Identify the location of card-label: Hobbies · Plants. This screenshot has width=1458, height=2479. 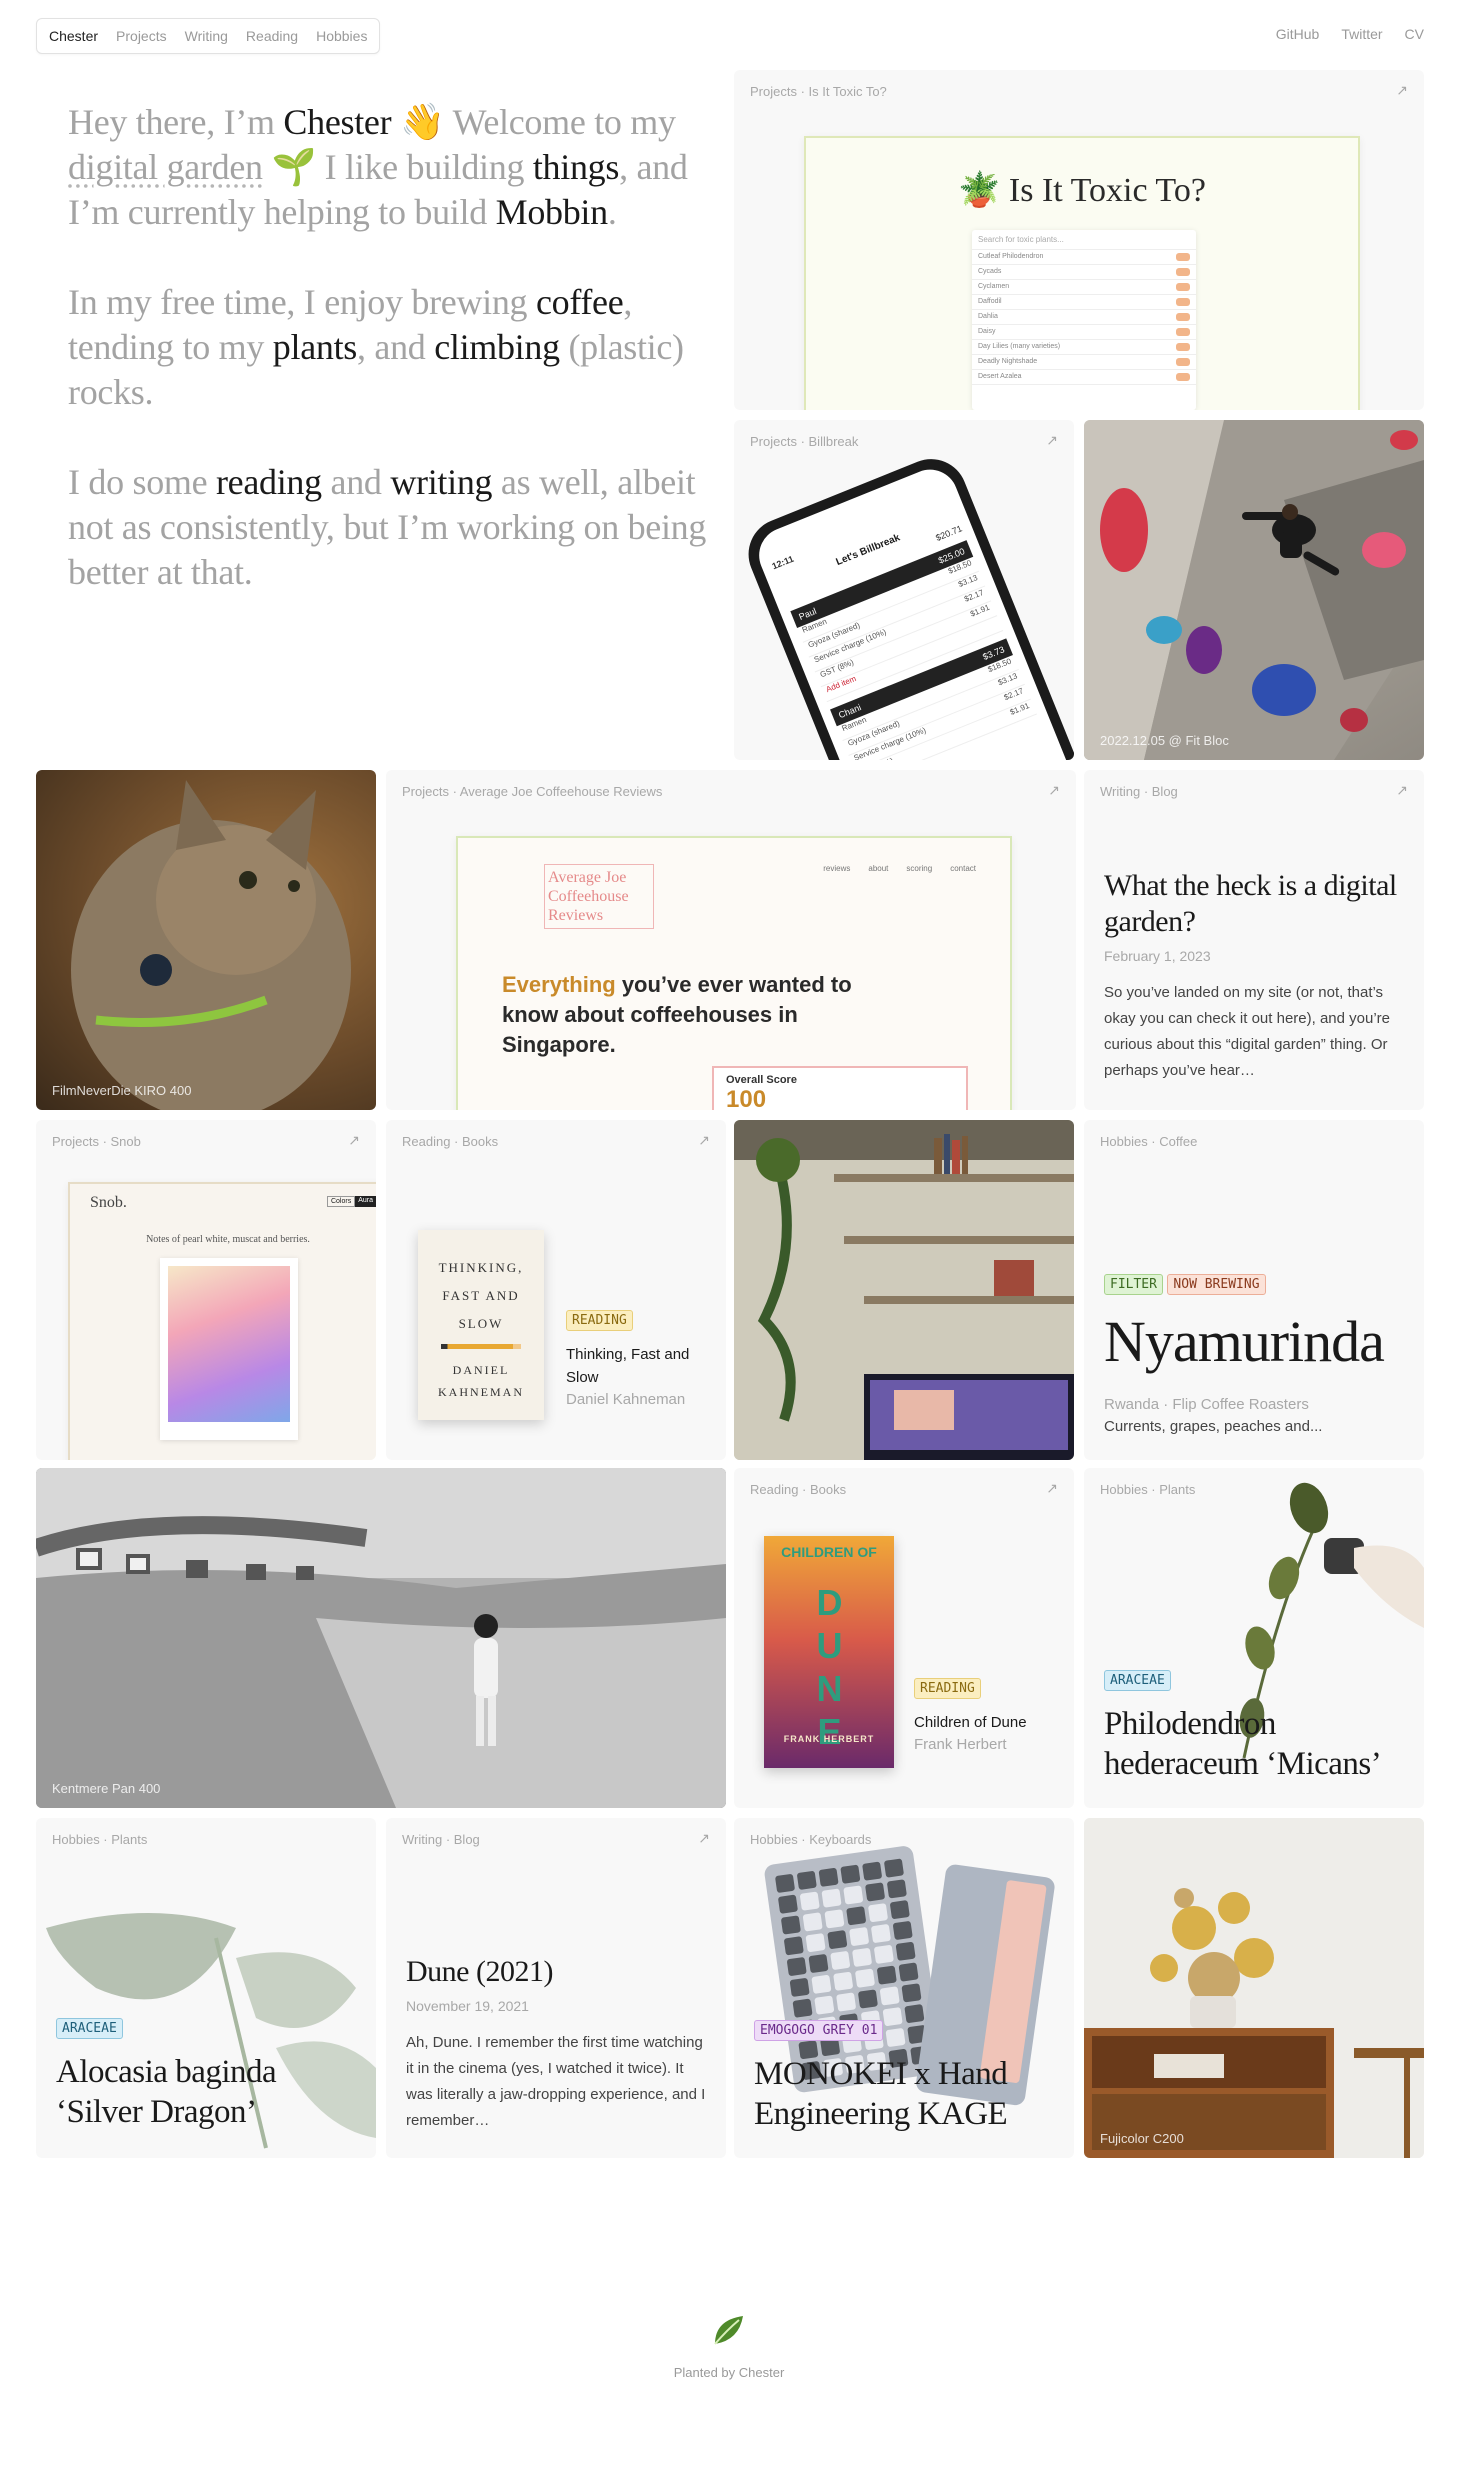
(1148, 1489).